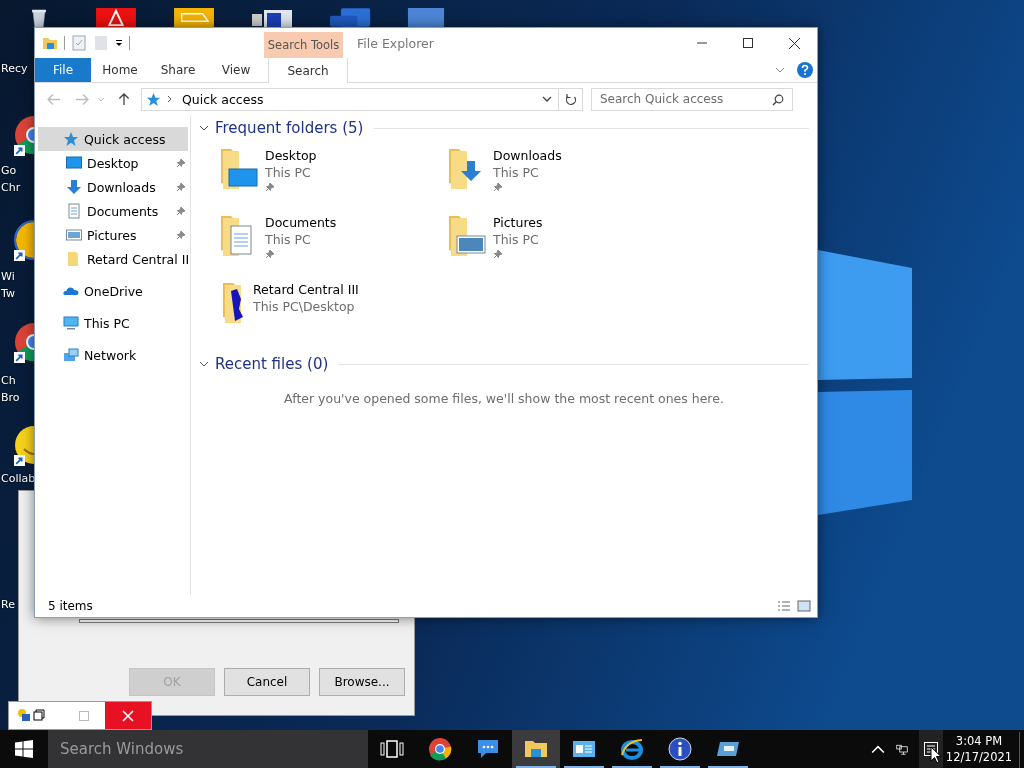  Describe the element at coordinates (10, 380) in the screenshot. I see `desktop-icon-label: Ch` at that location.